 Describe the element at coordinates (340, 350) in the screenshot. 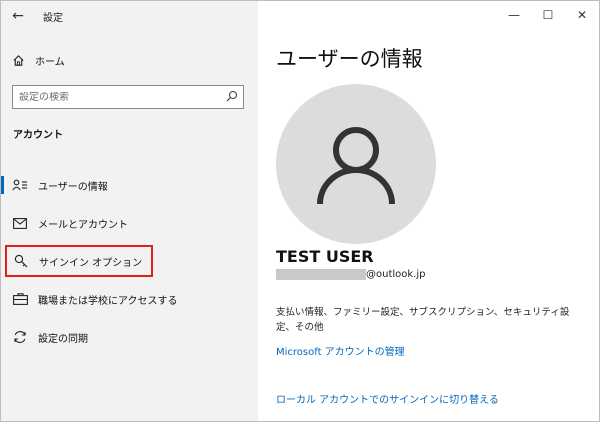

I see `manage-microsoft-account-link: Microsoft アカウントの管理` at that location.